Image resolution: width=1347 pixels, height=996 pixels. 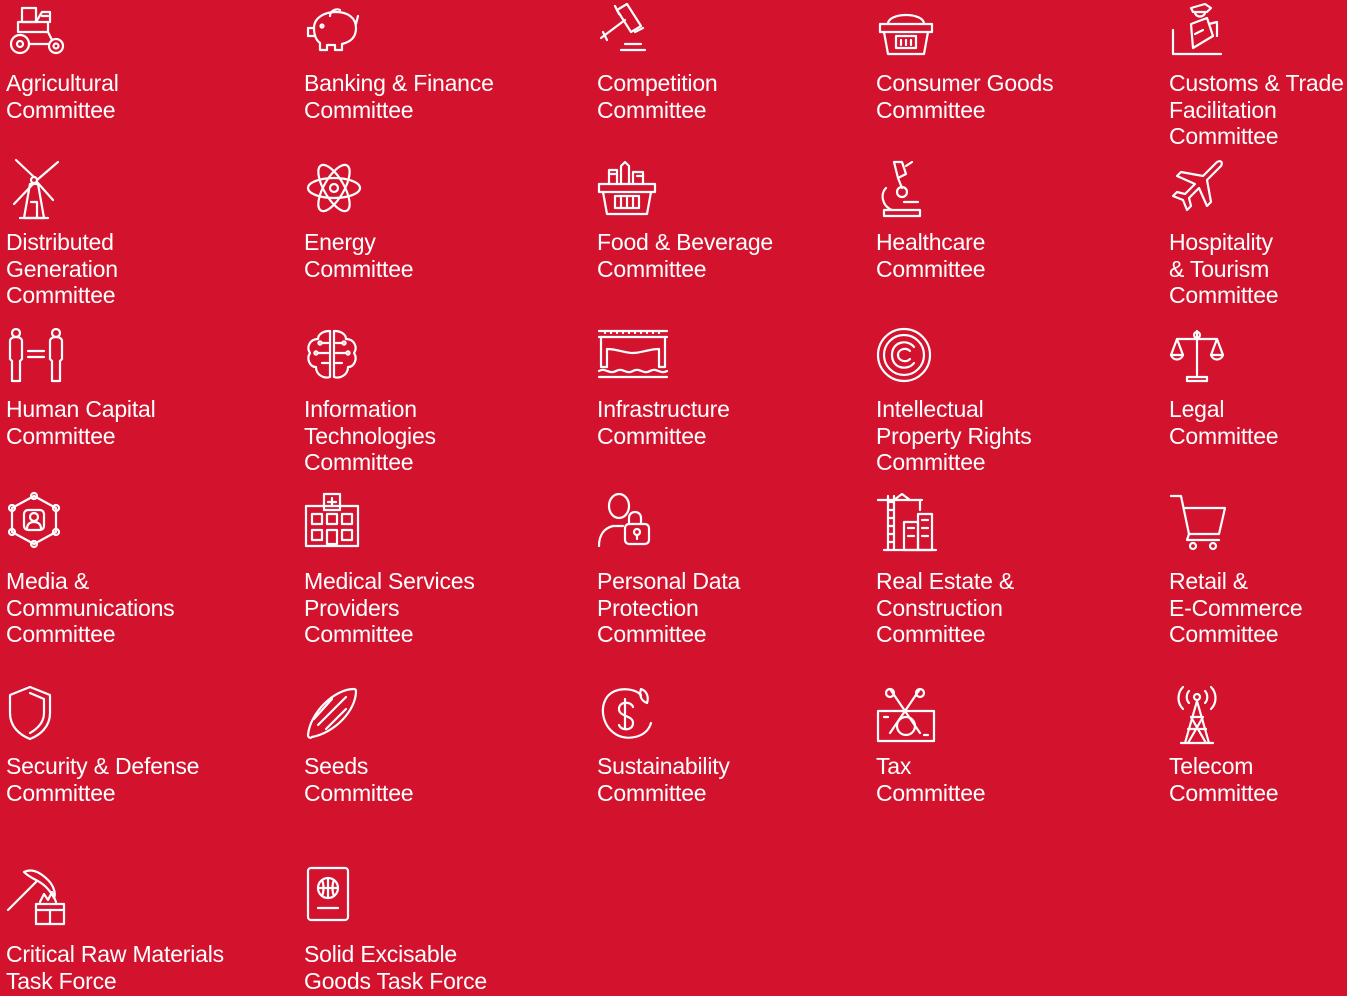 I want to click on committee-label-line: Banking & Finance, so click(x=399, y=83).